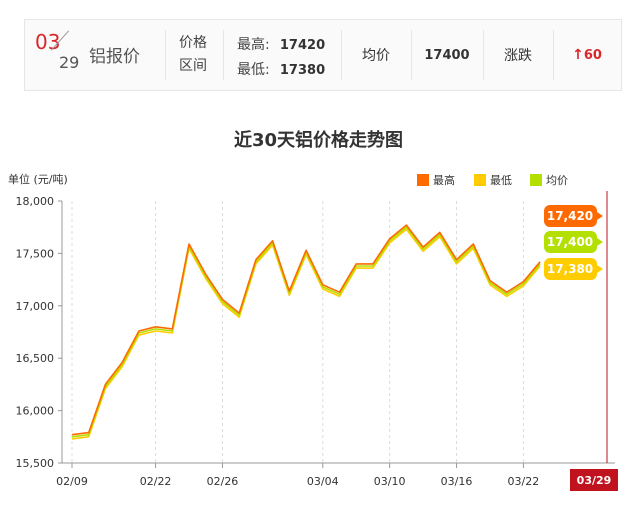  I want to click on current-date-label: 03/29, so click(594, 480).